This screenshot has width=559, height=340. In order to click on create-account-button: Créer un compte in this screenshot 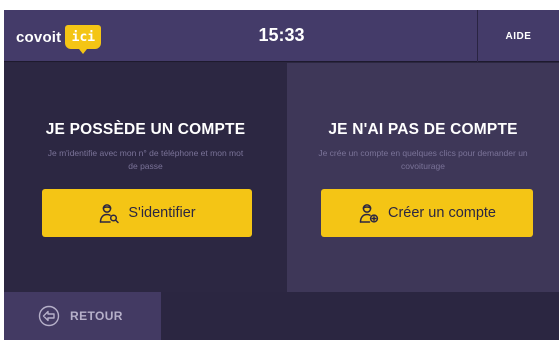, I will do `click(427, 213)`.